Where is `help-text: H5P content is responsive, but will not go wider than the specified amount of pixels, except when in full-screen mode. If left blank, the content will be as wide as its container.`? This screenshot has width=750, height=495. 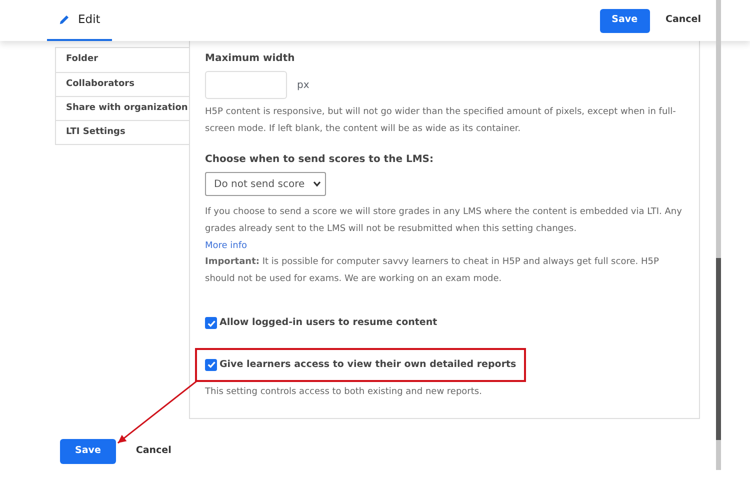 help-text: H5P content is responsive, but will not go wider than the specified amount of pixels, except when in full-screen mode. If left blank, the content will be as wide as its container. is located at coordinates (441, 121).